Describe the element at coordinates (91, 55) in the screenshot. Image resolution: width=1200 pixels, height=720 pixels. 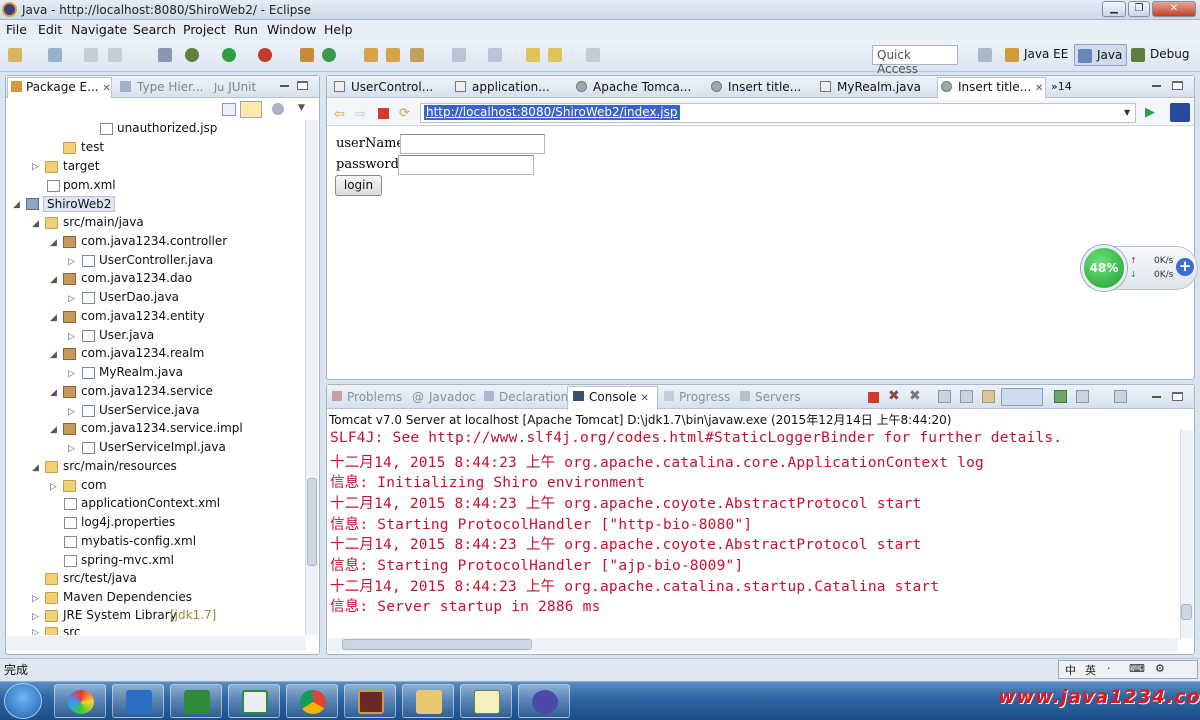
I see `print-icon` at that location.